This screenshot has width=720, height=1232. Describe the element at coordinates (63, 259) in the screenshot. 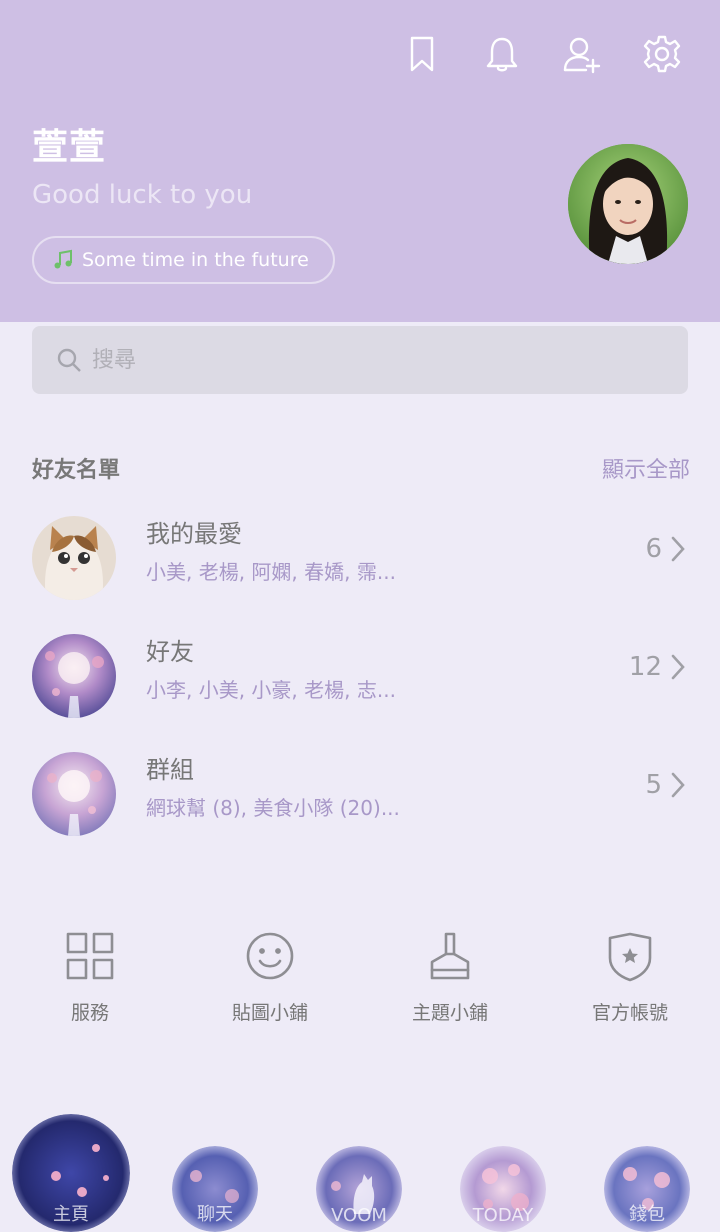

I see `music-note-icon` at that location.